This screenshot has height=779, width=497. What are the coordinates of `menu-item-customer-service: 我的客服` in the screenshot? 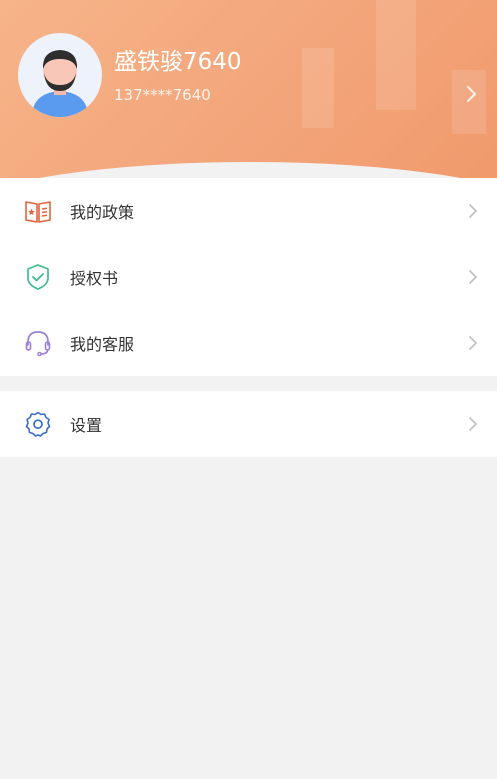 It's located at (248, 343).